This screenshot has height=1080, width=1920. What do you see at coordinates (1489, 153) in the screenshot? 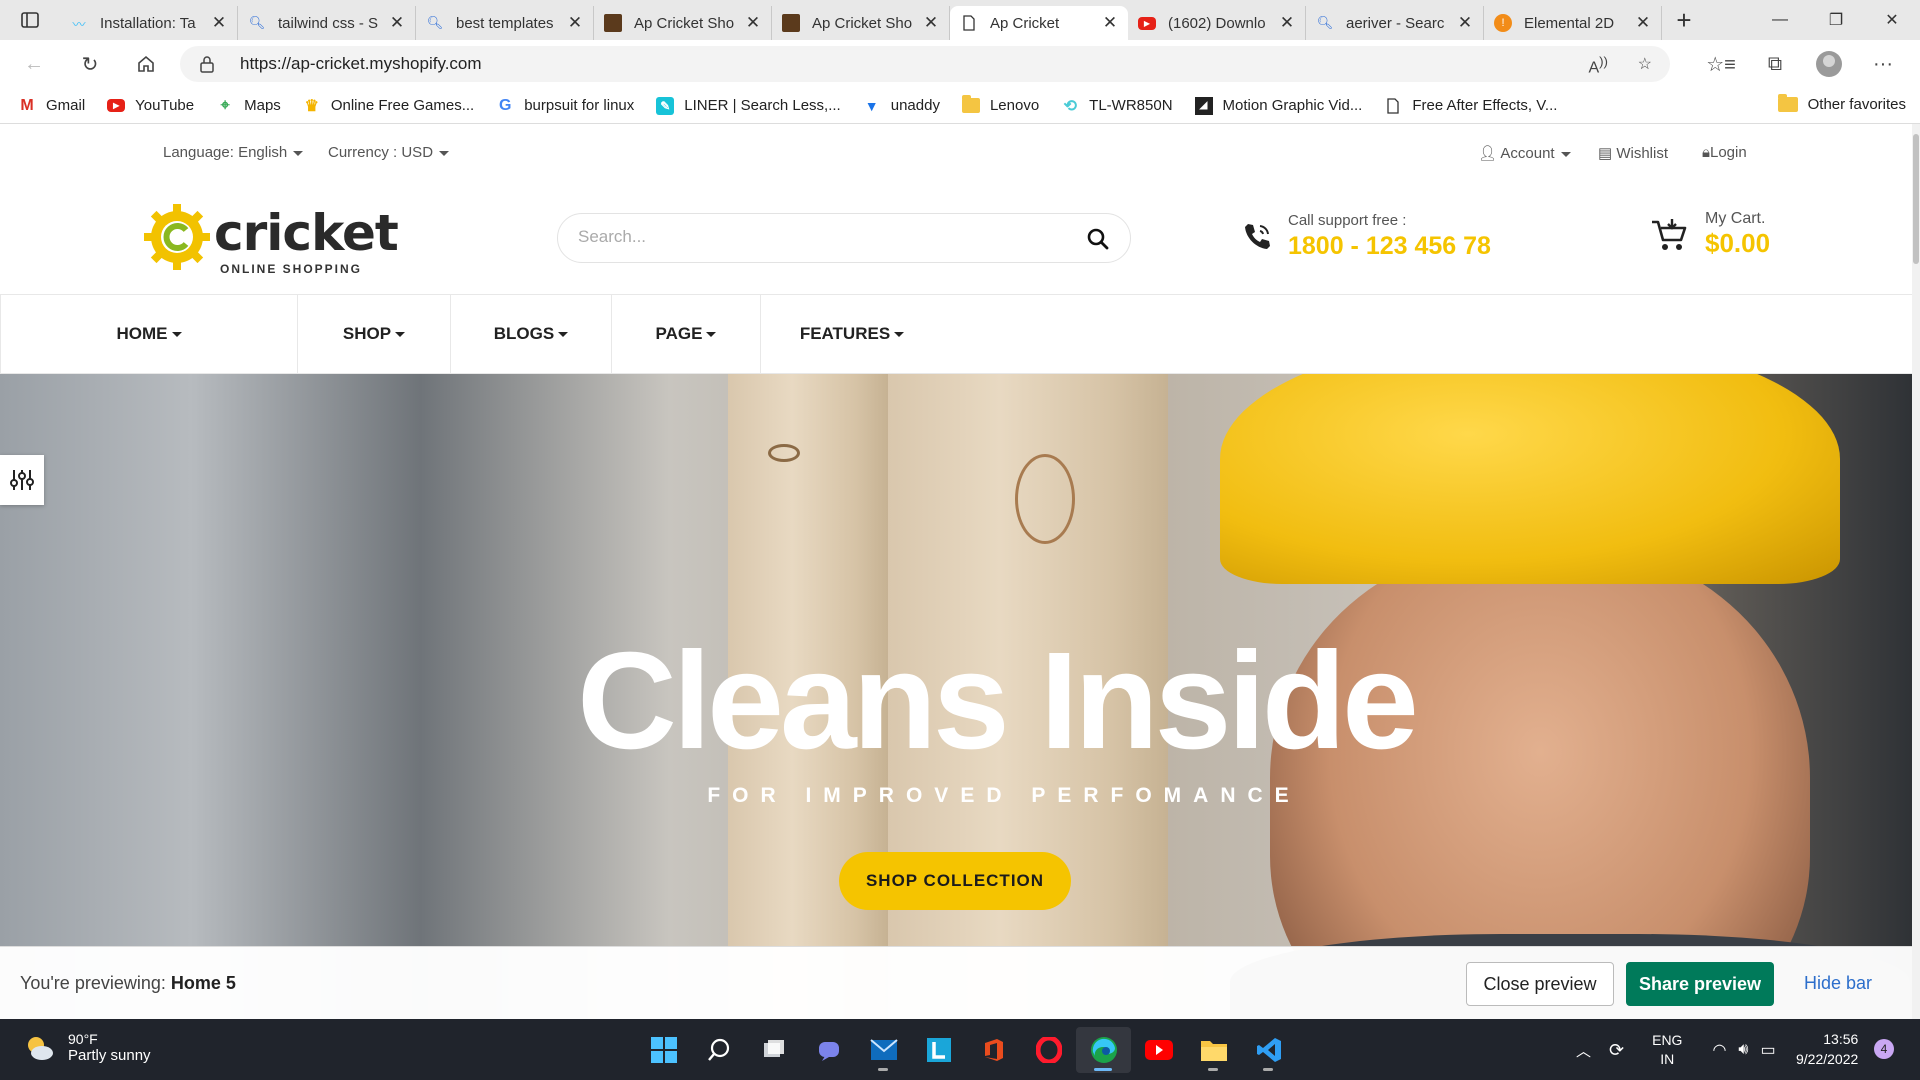
I see `user-icon: 👤︎` at bounding box center [1489, 153].